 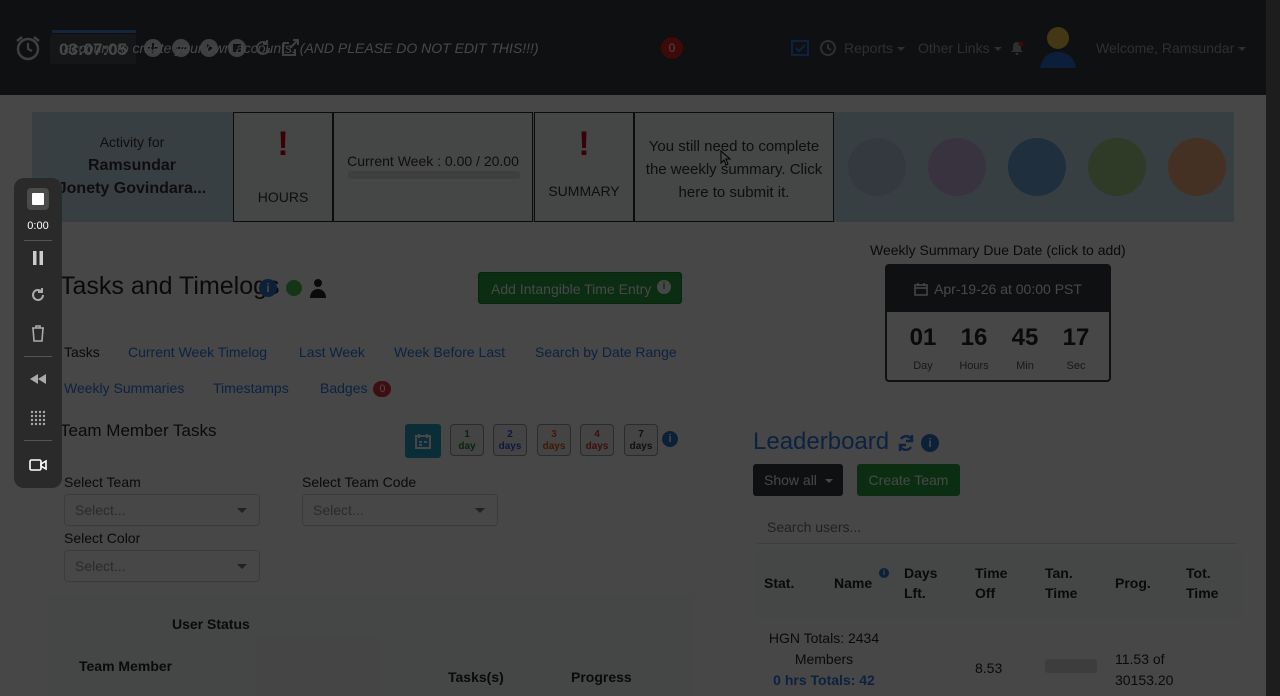 What do you see at coordinates (571, 289) in the screenshot?
I see `add-intangible-label: Add Intangible Time Entry` at bounding box center [571, 289].